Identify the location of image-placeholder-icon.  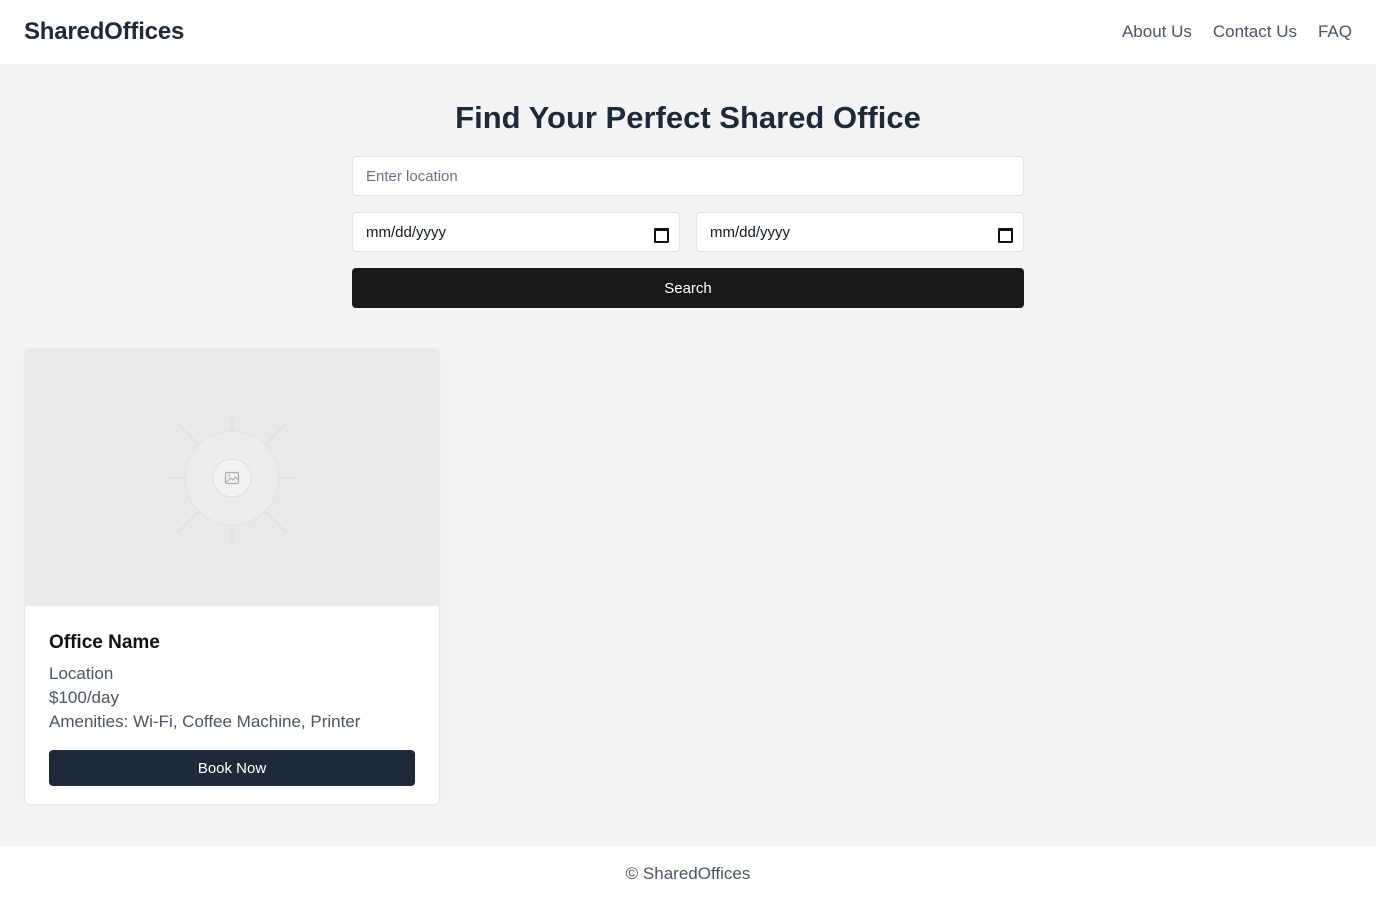
(232, 477).